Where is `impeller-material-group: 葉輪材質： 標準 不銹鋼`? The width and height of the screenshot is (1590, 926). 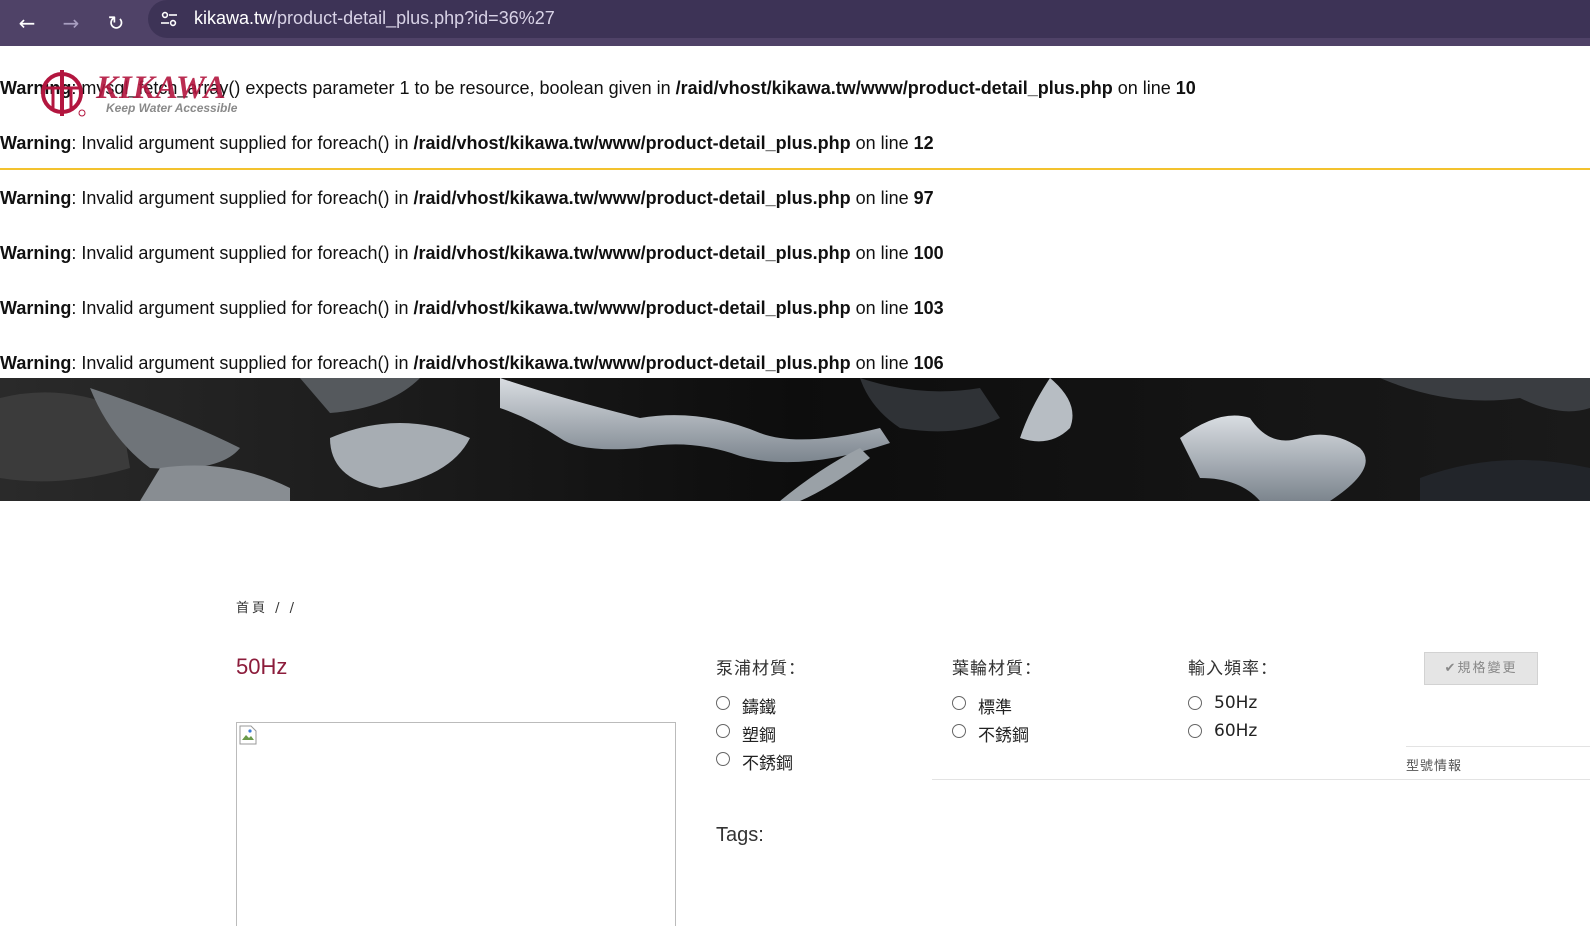
impeller-material-group: 葉輪材質： 標準 不銹鋼 is located at coordinates (997, 701).